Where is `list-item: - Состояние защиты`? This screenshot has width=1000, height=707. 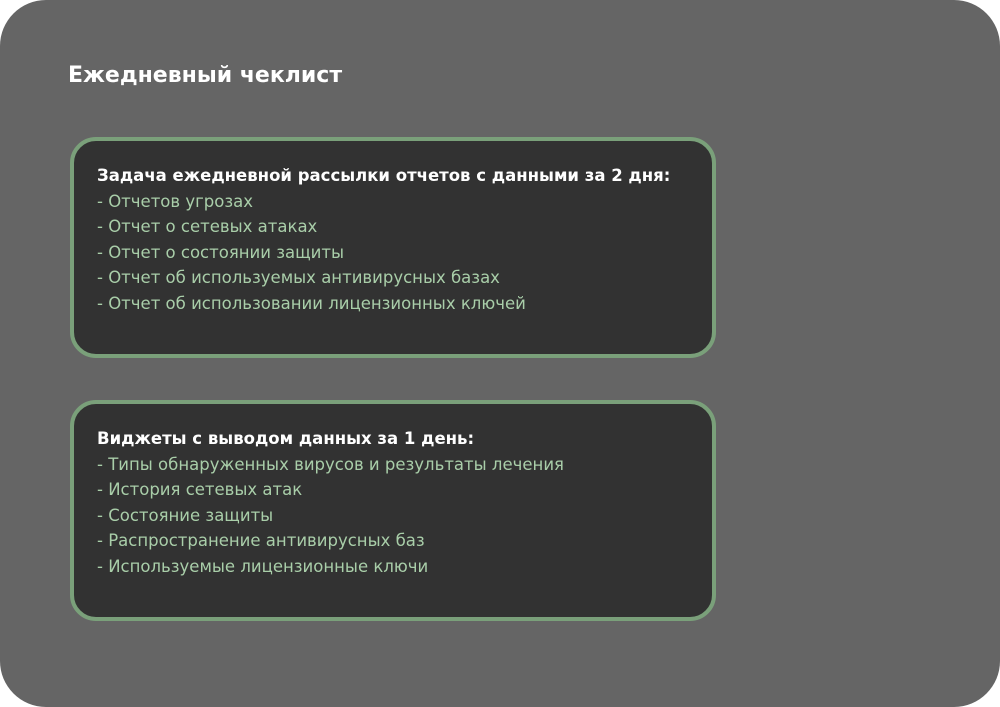
list-item: - Состояние защиты is located at coordinates (185, 515).